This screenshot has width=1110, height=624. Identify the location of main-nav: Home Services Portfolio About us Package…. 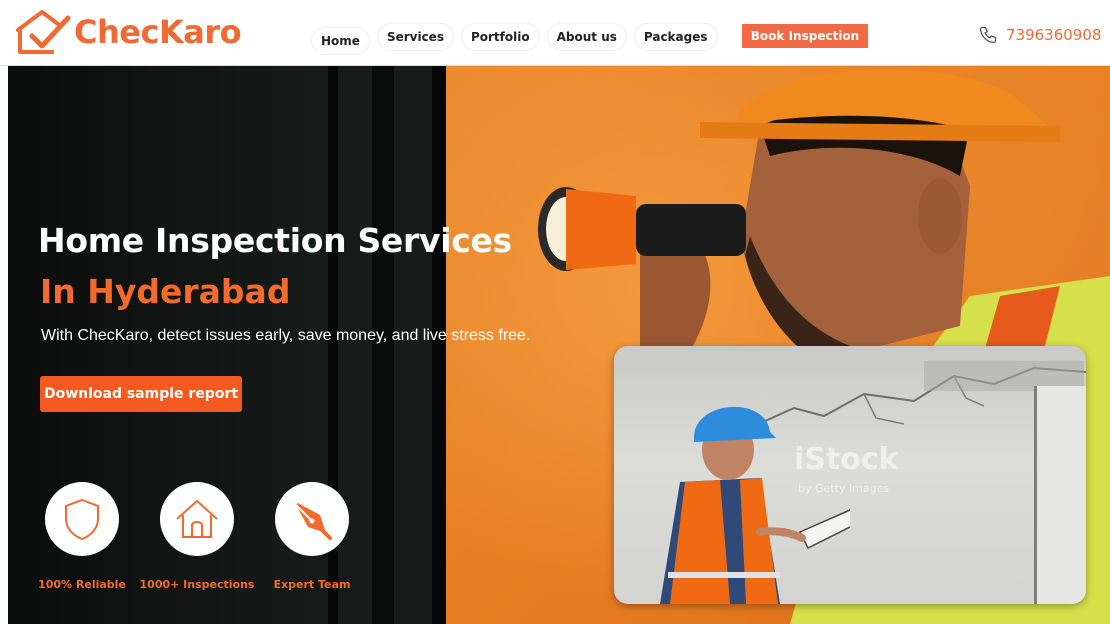
(519, 39).